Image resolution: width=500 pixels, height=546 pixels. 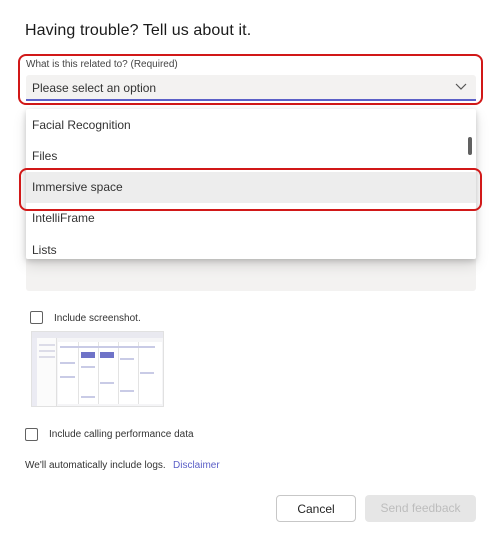 What do you see at coordinates (251, 156) in the screenshot?
I see `dropdown-option-files: Files` at bounding box center [251, 156].